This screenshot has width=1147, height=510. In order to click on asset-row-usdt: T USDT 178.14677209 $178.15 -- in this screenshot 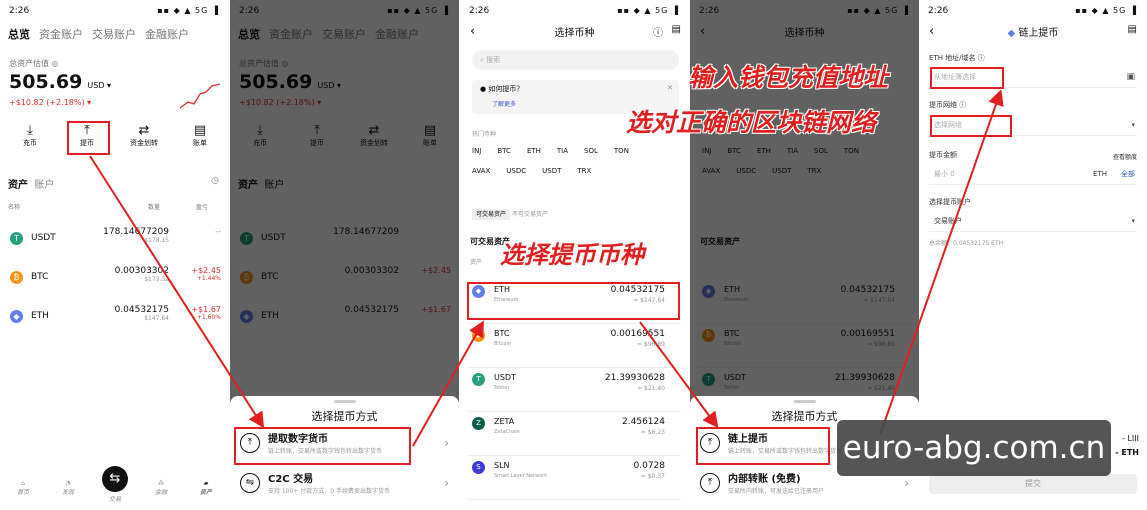, I will do `click(114, 243)`.